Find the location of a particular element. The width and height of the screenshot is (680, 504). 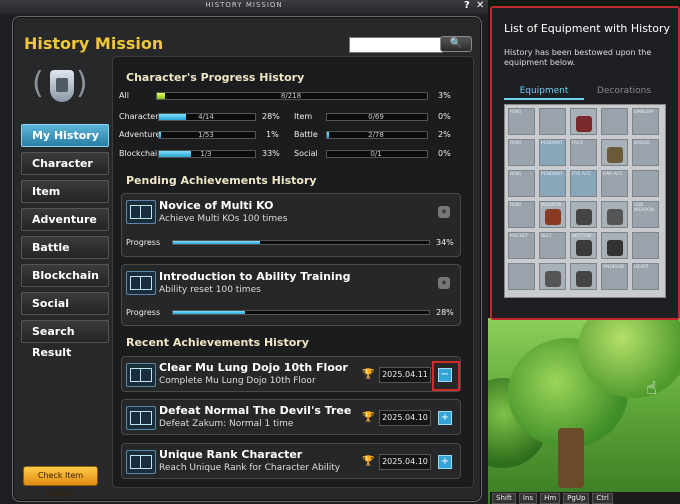

progress-battle-pct: 2% is located at coordinates (444, 134).